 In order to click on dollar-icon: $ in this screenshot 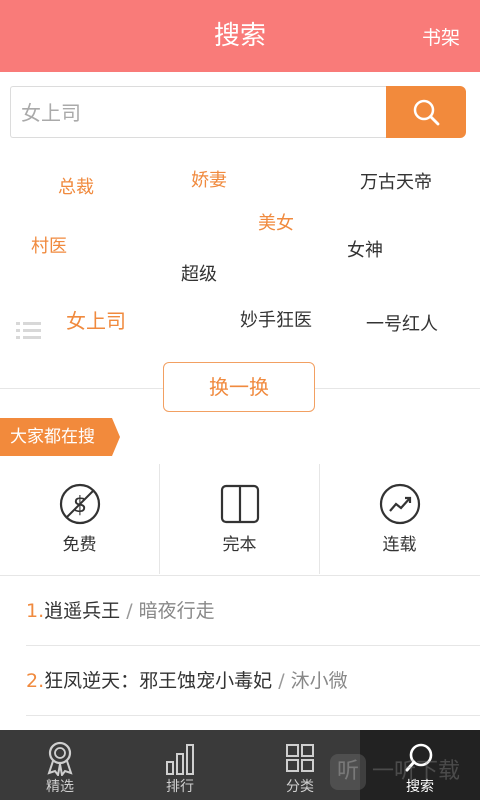, I will do `click(79, 504)`.